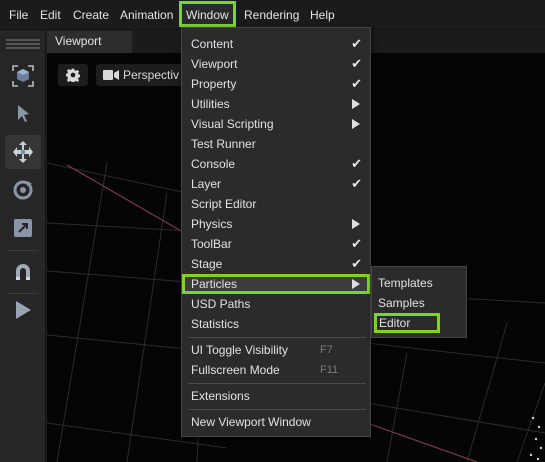  Describe the element at coordinates (207, 14) in the screenshot. I see `menu-window: Window` at that location.